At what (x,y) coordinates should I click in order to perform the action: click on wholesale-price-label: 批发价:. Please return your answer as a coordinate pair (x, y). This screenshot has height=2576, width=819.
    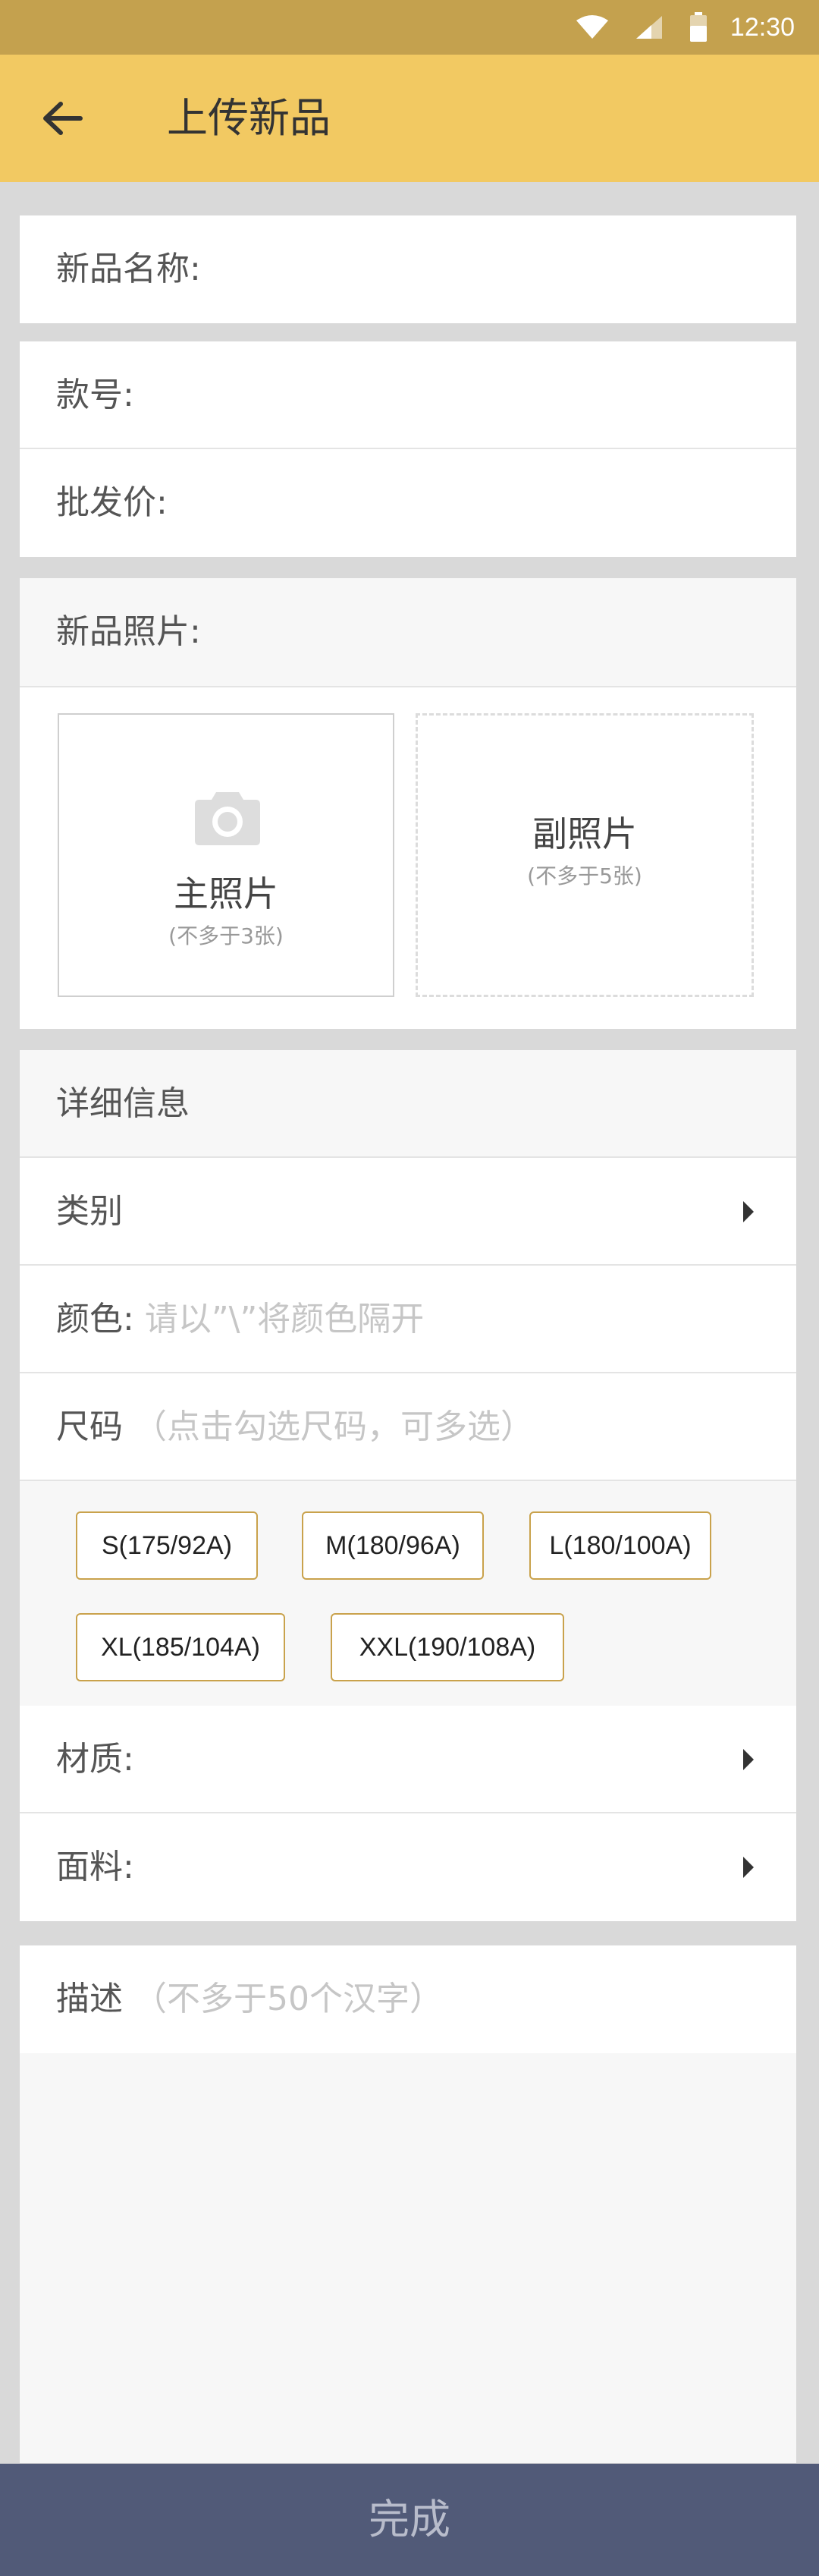
    Looking at the image, I should click on (112, 502).